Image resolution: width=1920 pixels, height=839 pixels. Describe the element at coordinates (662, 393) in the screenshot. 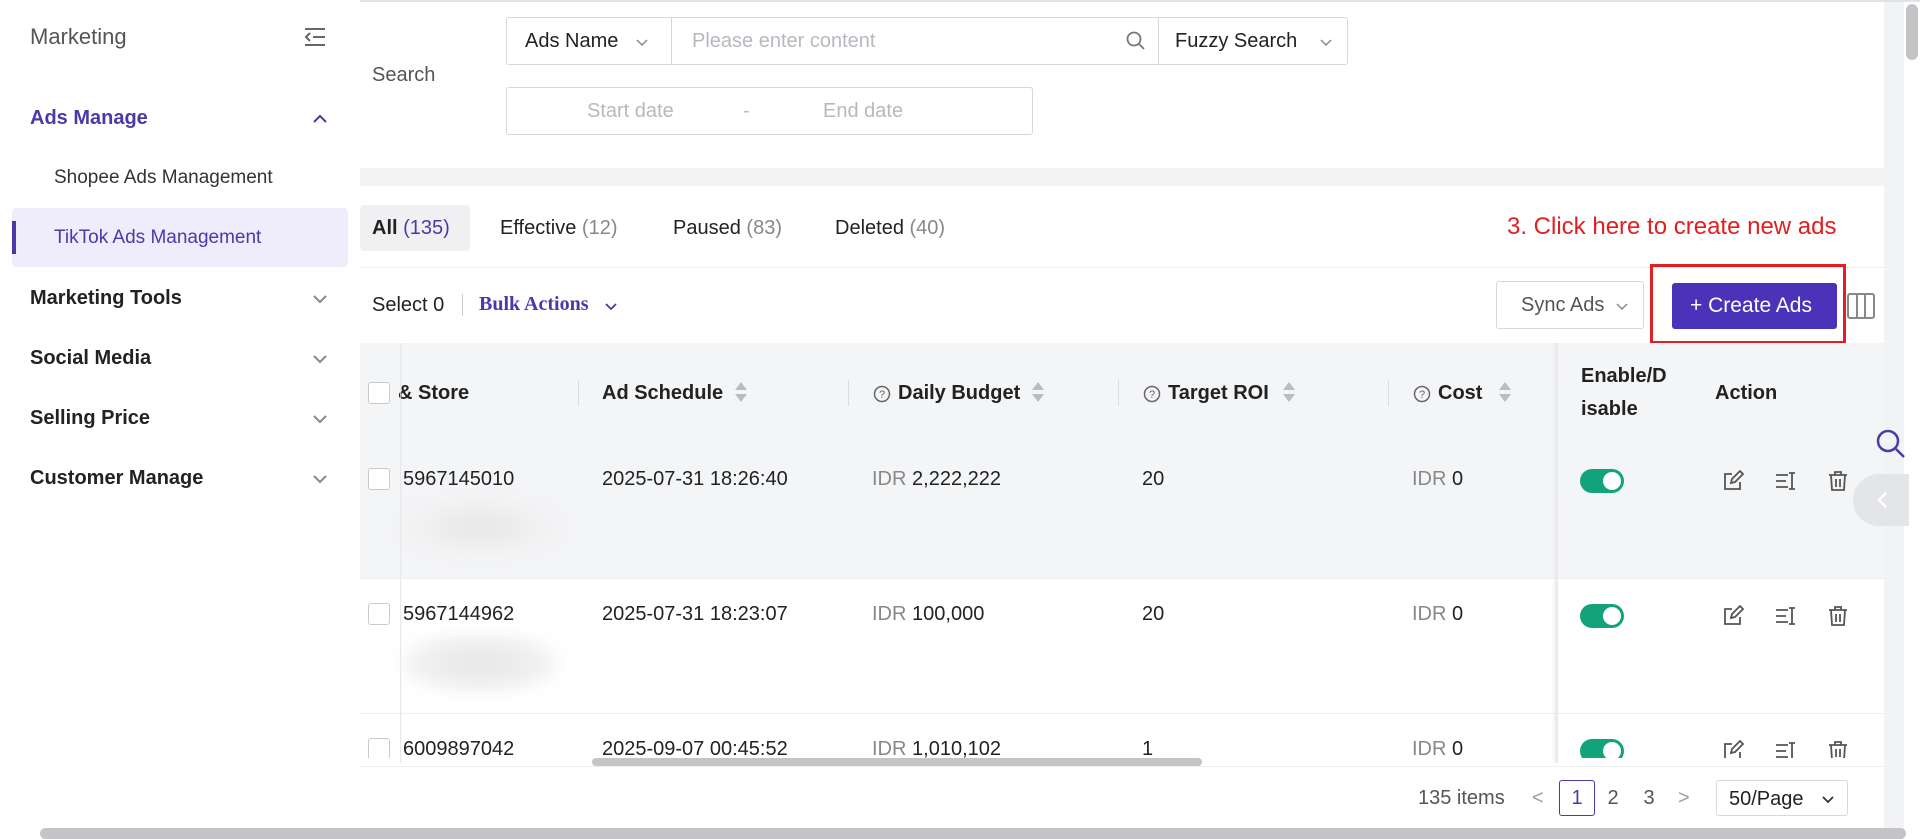

I see `column-header-schedule: Ad Schedule` at that location.